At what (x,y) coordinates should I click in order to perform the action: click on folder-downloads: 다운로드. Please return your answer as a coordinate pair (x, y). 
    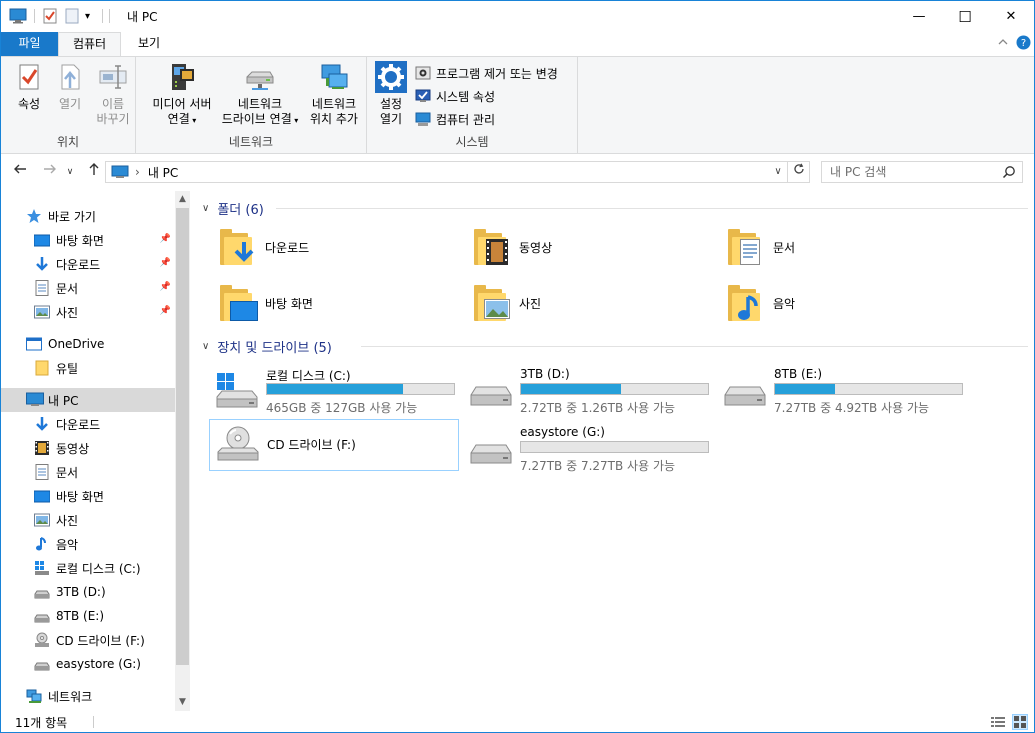
    Looking at the image, I should click on (332, 247).